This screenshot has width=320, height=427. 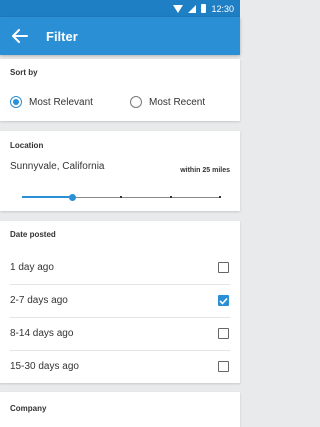 I want to click on date-option-2-7-days: 2-7 days ago, so click(x=120, y=300).